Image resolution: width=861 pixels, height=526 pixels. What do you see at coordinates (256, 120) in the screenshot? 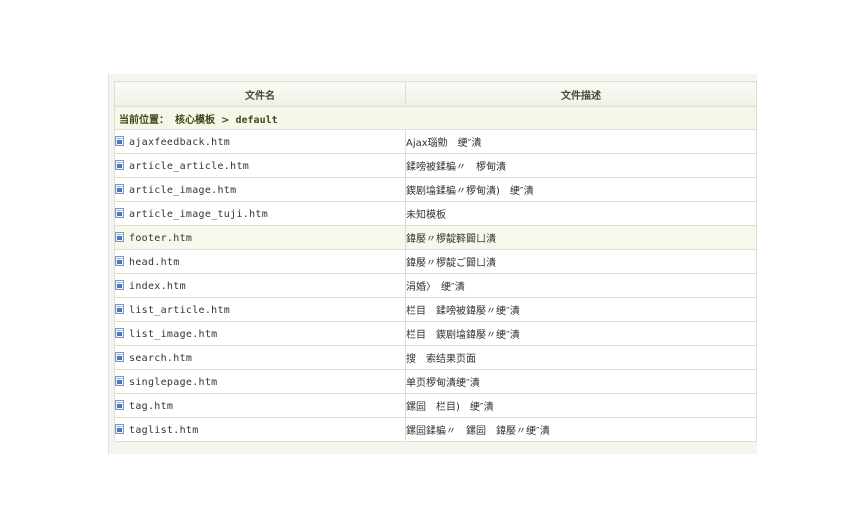
I see `breadcrumb-current: default` at bounding box center [256, 120].